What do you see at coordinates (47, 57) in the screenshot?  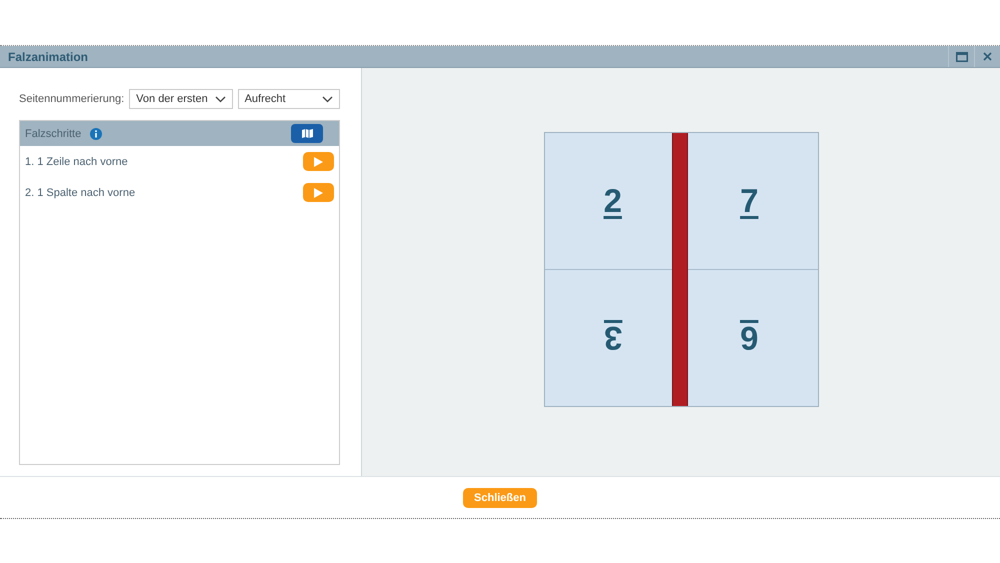 I see `window-title: Falzanimation` at bounding box center [47, 57].